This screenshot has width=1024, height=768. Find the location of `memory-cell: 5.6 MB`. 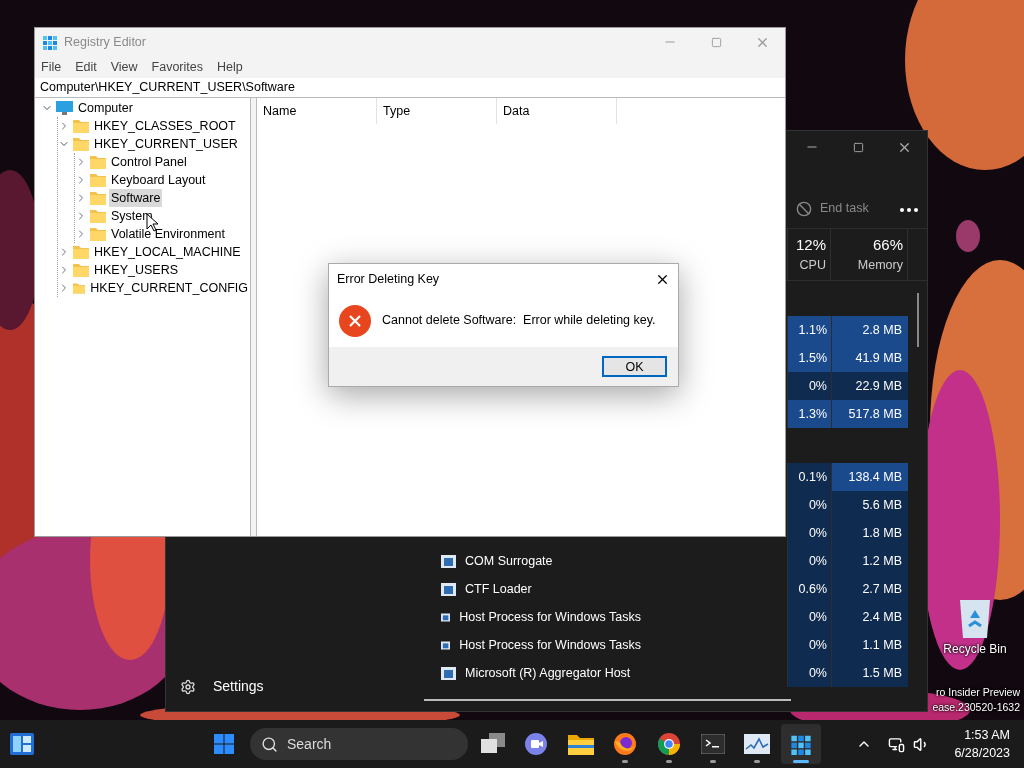

memory-cell: 5.6 MB is located at coordinates (869, 505).